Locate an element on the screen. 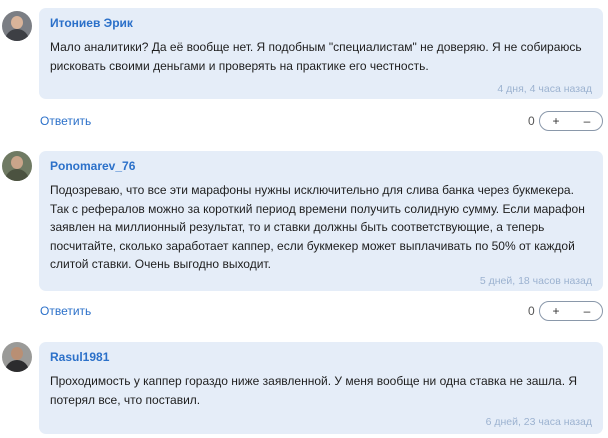 This screenshot has width=608, height=438. comment-author: Ponomarev_76 is located at coordinates (92, 166).